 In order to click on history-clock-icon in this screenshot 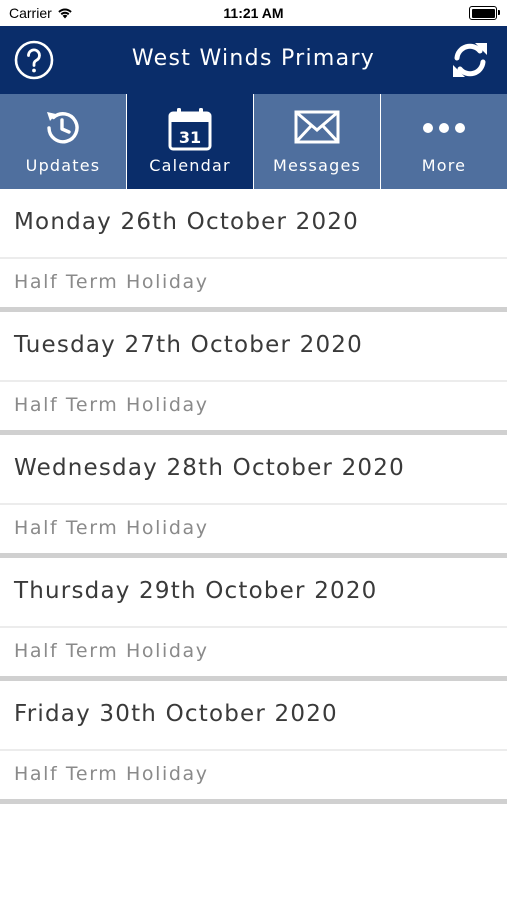, I will do `click(63, 128)`.